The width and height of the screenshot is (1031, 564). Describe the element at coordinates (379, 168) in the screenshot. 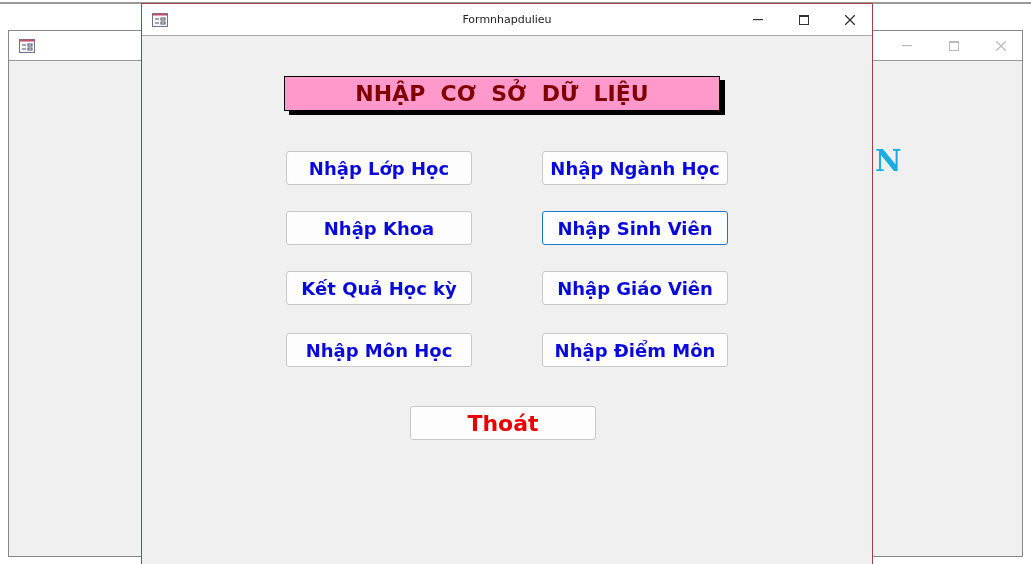

I see `menu-button: Nhập Lớp Học` at that location.